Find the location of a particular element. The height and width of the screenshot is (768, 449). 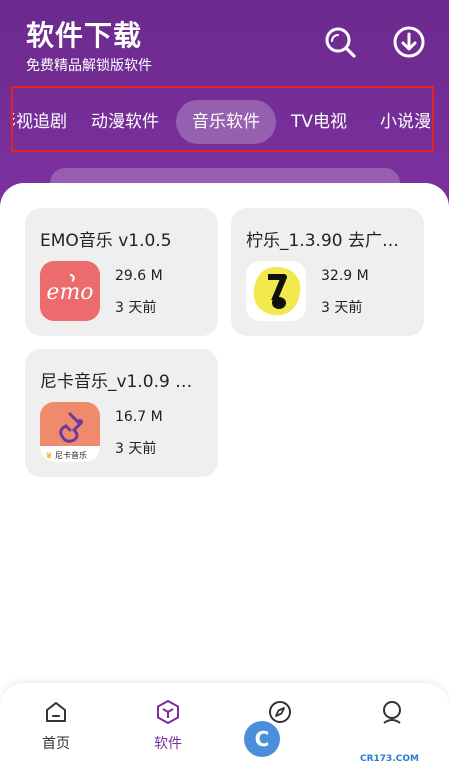

home-icon is located at coordinates (56, 712).